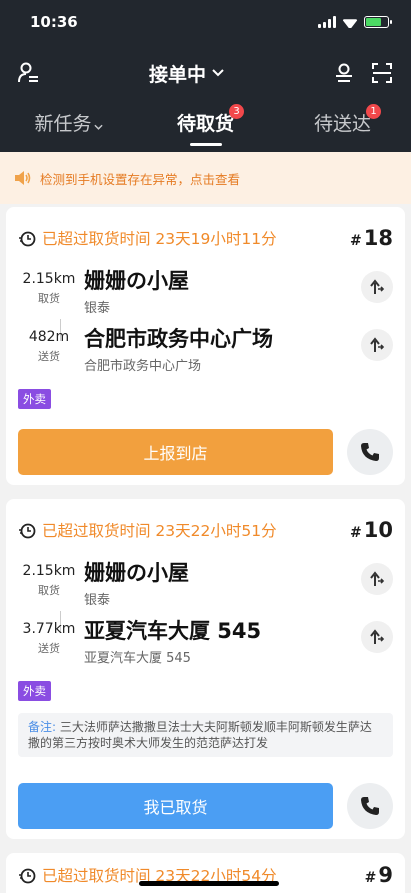  Describe the element at coordinates (178, 339) in the screenshot. I see `delivery-name: 合肥市政务中心广场` at that location.